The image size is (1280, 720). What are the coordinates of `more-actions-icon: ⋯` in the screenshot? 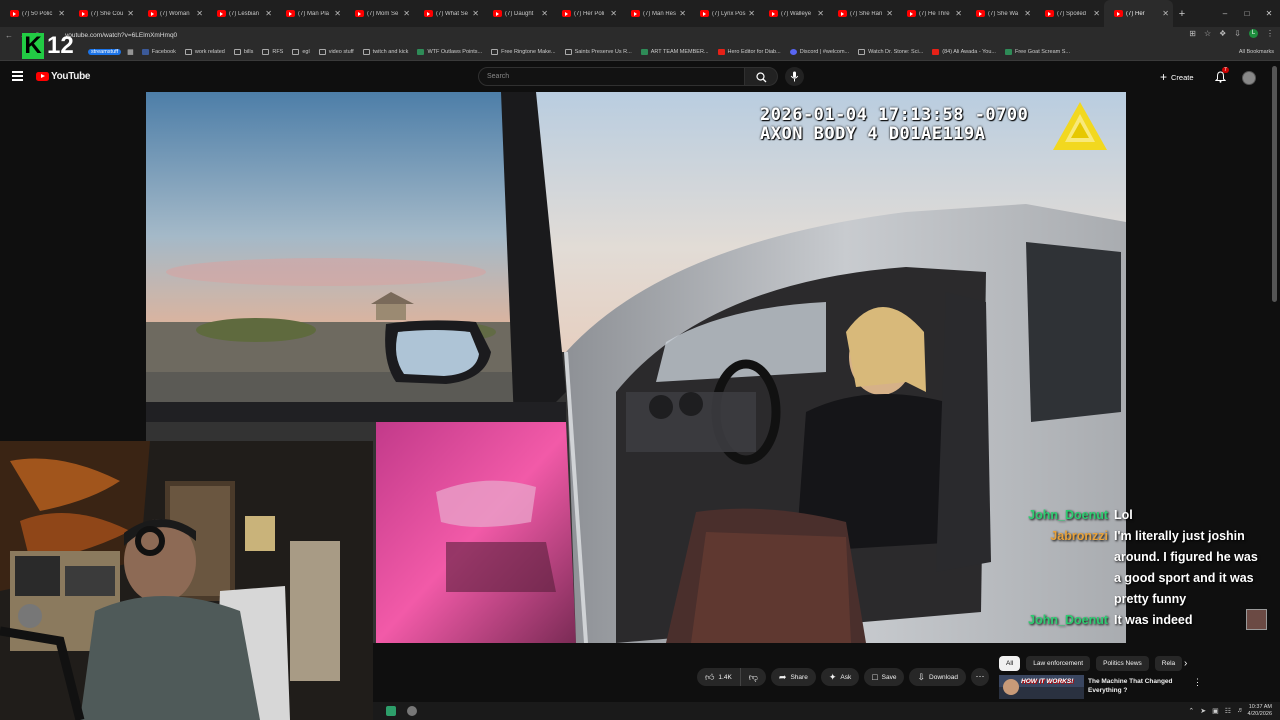 It's located at (979, 677).